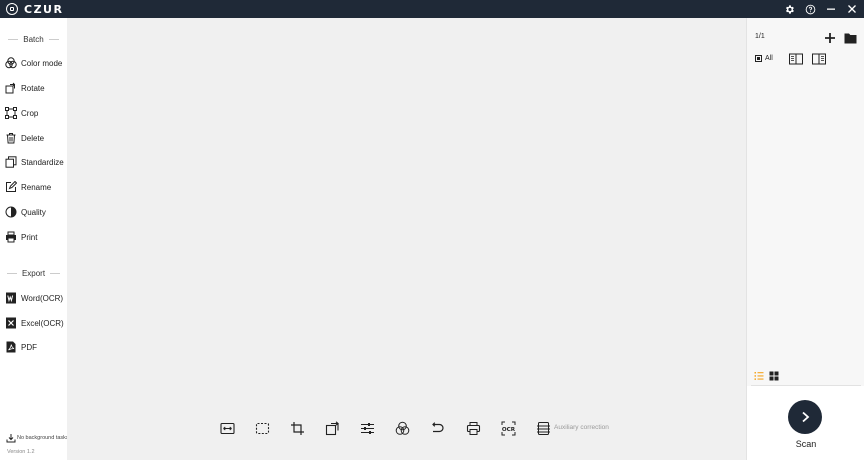 The height and width of the screenshot is (460, 864). I want to click on sidebar-item-label: PDF, so click(29, 347).